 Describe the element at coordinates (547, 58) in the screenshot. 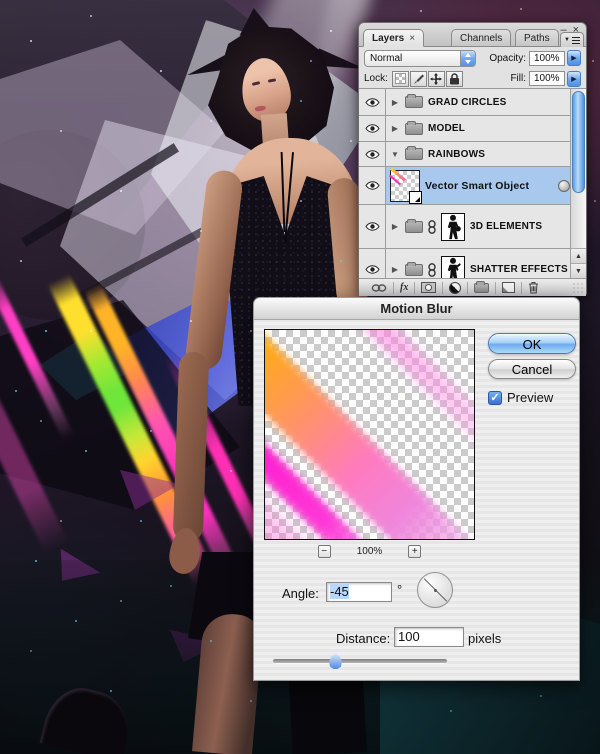

I see `opacity-field: 100%` at that location.